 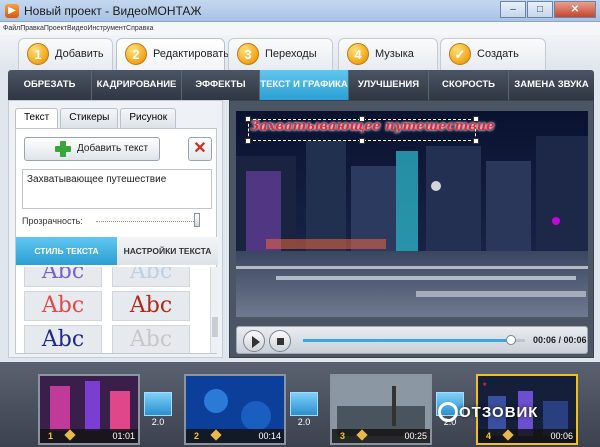 I want to click on step-label: Переходы, so click(x=291, y=54).